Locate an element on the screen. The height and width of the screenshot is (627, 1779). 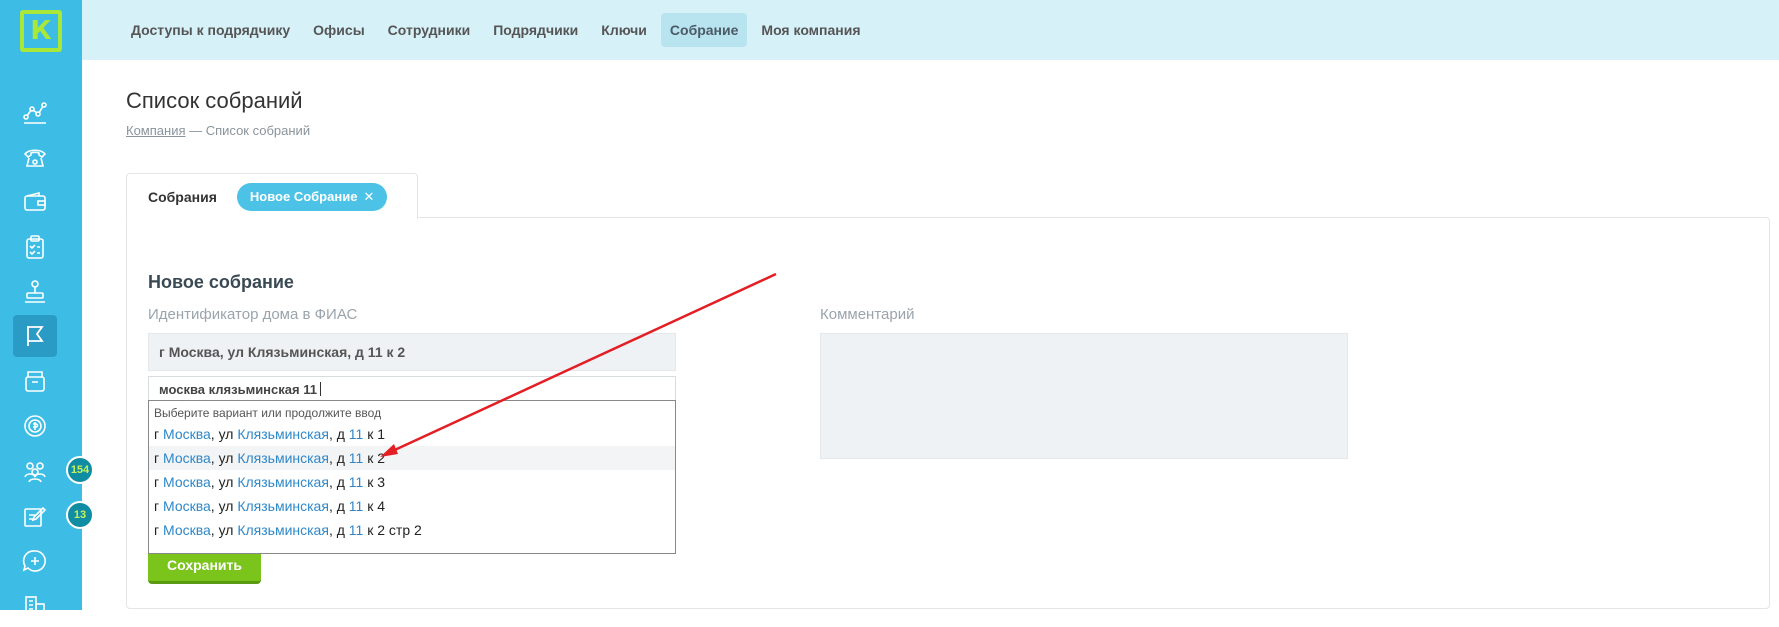
analytics-icon is located at coordinates (35, 112).